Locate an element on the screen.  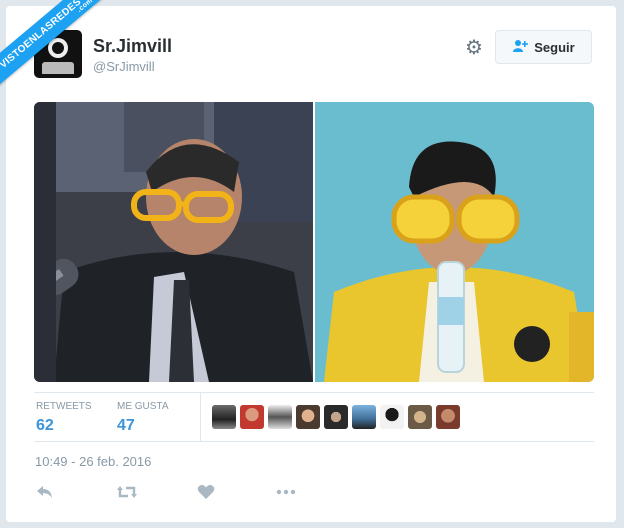
retweets-count: 62 is located at coordinates (45, 425).